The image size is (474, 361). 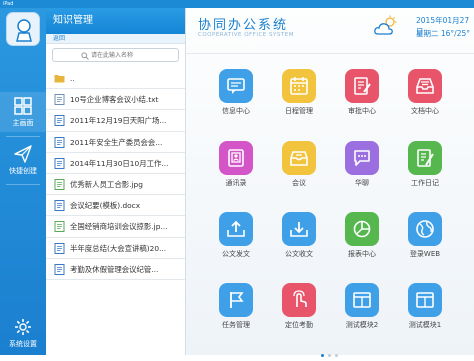 I want to click on file-row: 会议纪要(模板).docx, so click(x=115, y=206).